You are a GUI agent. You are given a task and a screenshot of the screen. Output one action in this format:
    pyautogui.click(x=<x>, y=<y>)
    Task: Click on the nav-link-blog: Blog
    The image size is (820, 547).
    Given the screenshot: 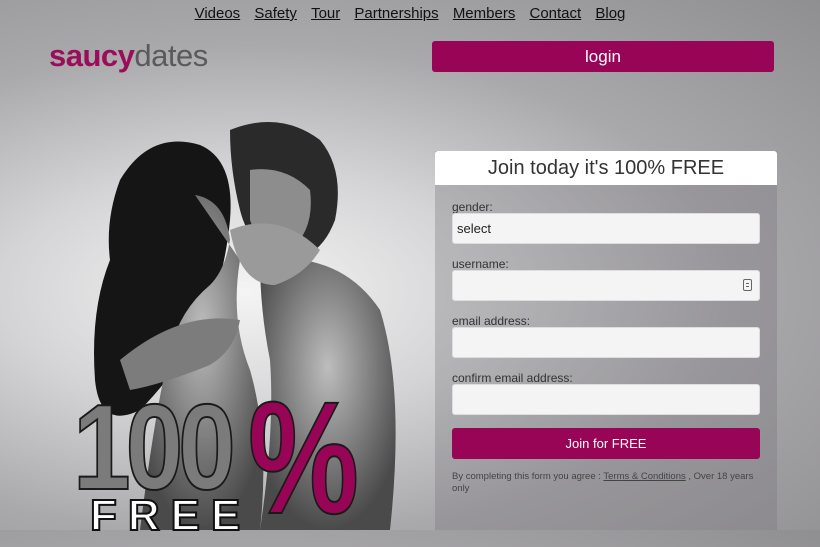 What is the action you would take?
    pyautogui.click(x=610, y=13)
    